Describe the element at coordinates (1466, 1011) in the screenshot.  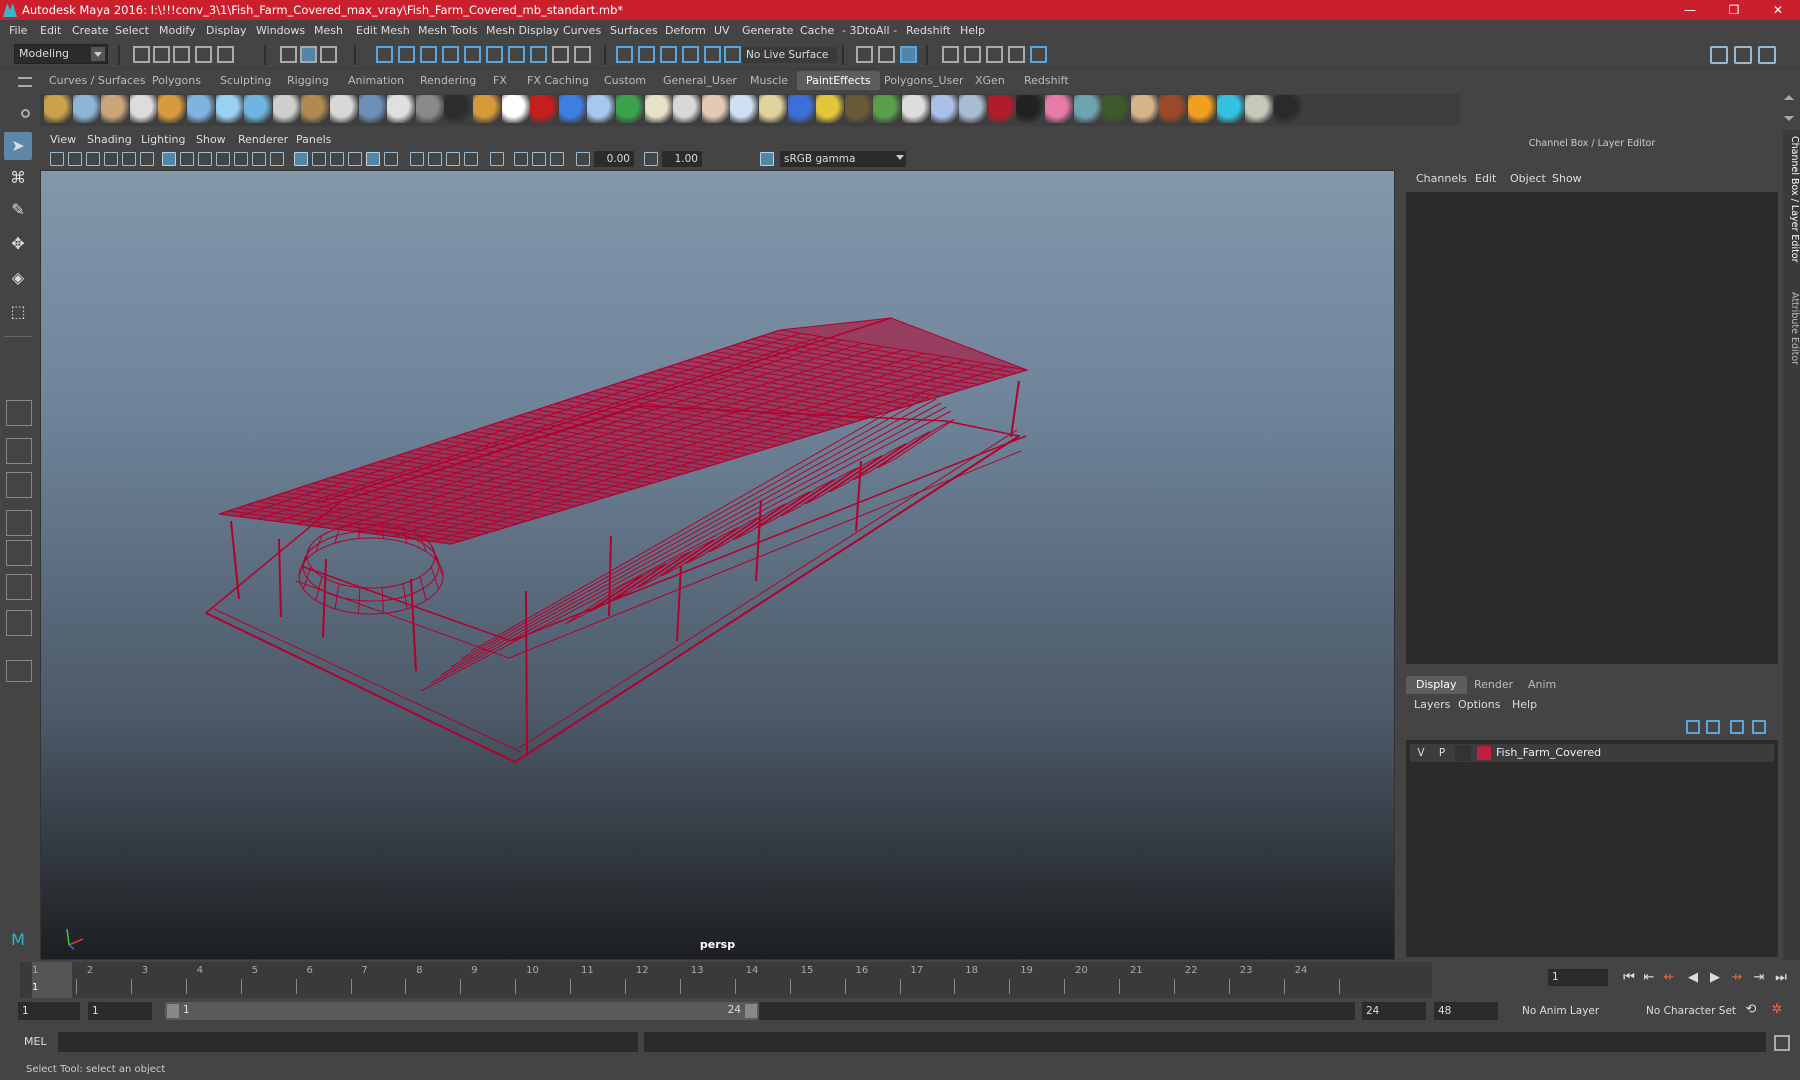
I see `animation-end-field: 48` at that location.